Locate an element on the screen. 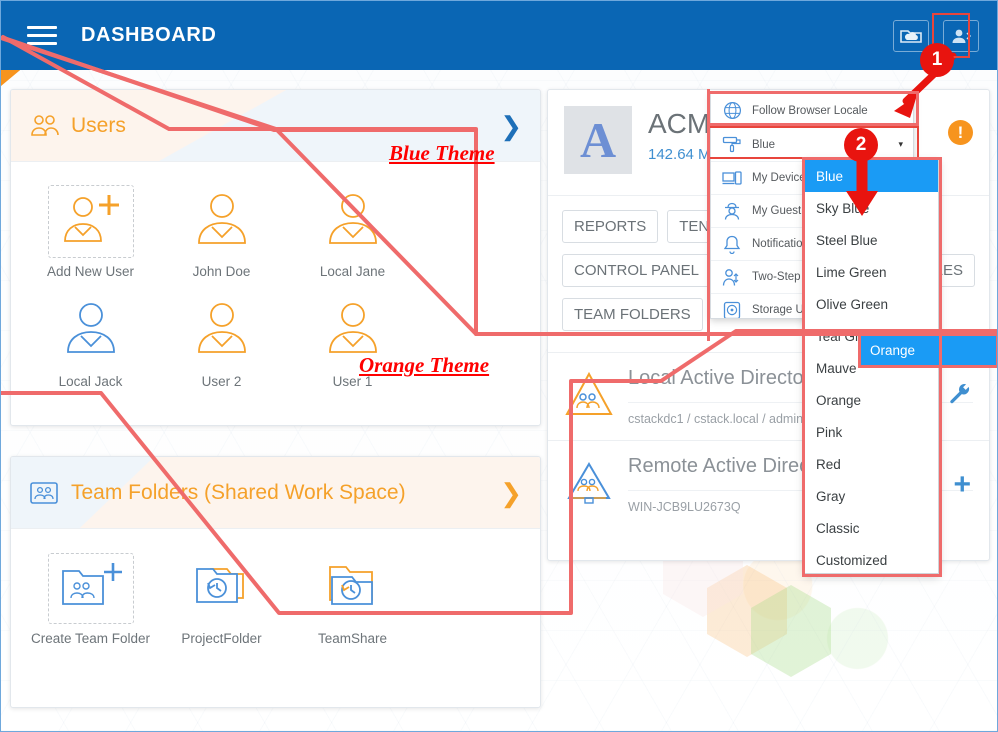 The width and height of the screenshot is (998, 732). tile-teamshare: TeamShare is located at coordinates (352, 598).